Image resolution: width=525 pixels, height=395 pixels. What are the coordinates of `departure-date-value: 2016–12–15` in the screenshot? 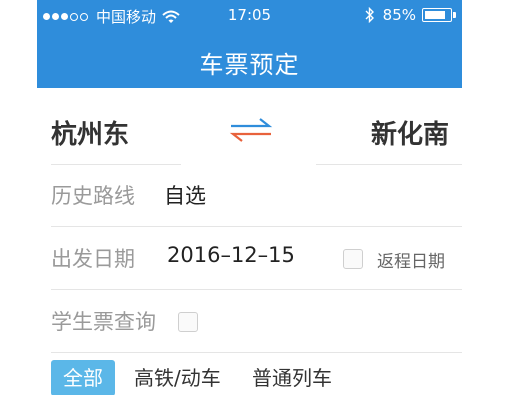 It's located at (231, 255).